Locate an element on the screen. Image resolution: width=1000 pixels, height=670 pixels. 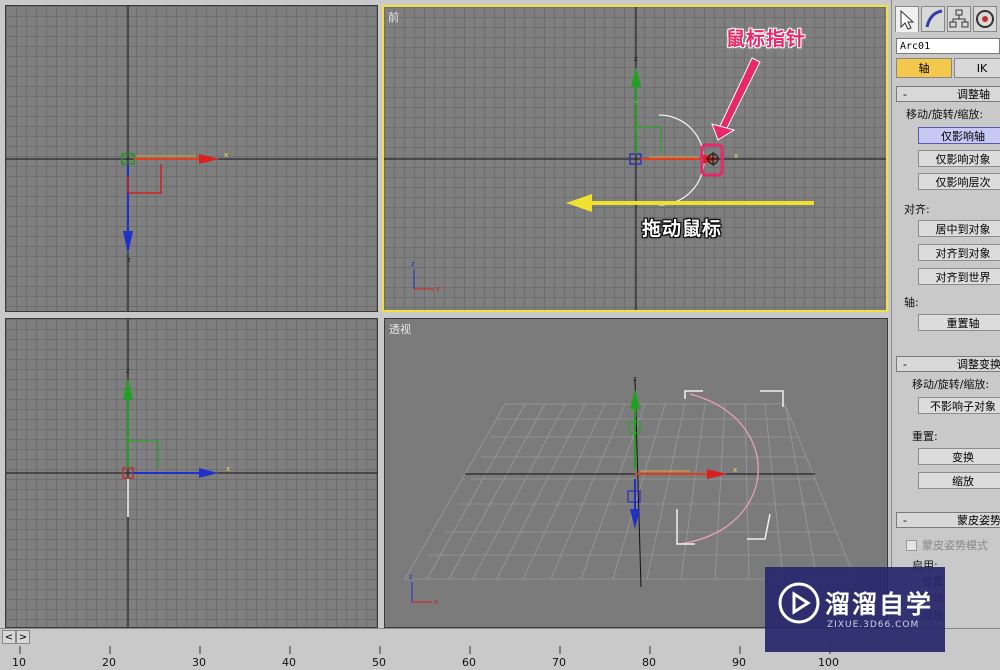
rollout-adjust-transform: - 调整变换 is located at coordinates (948, 364).